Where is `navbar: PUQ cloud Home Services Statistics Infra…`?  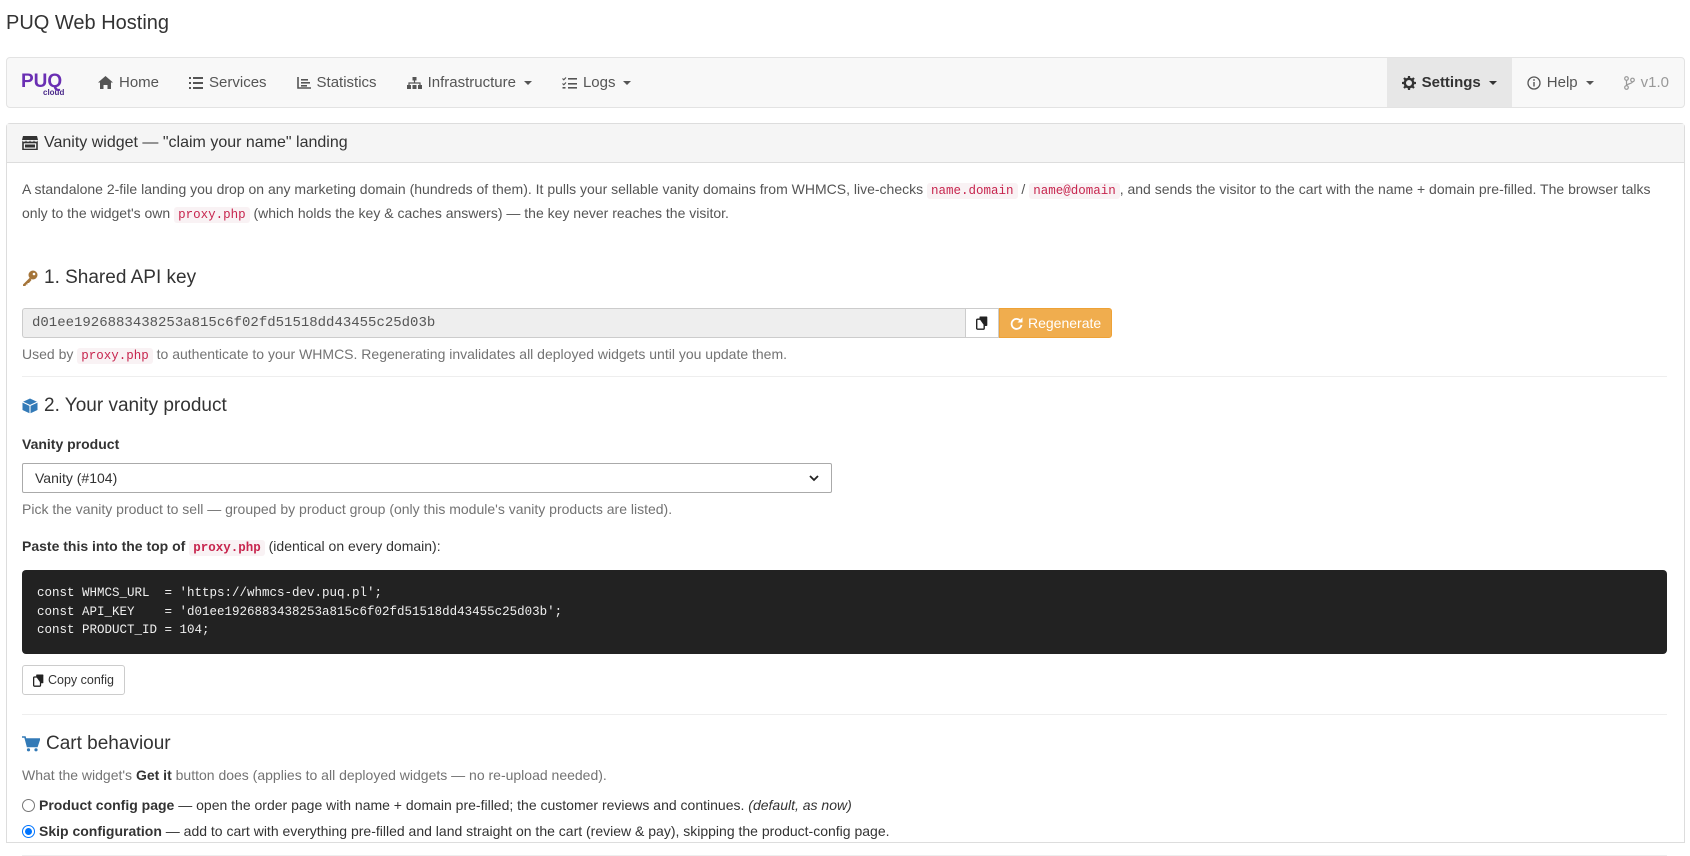
navbar: PUQ cloud Home Services Statistics Infra… is located at coordinates (845, 82).